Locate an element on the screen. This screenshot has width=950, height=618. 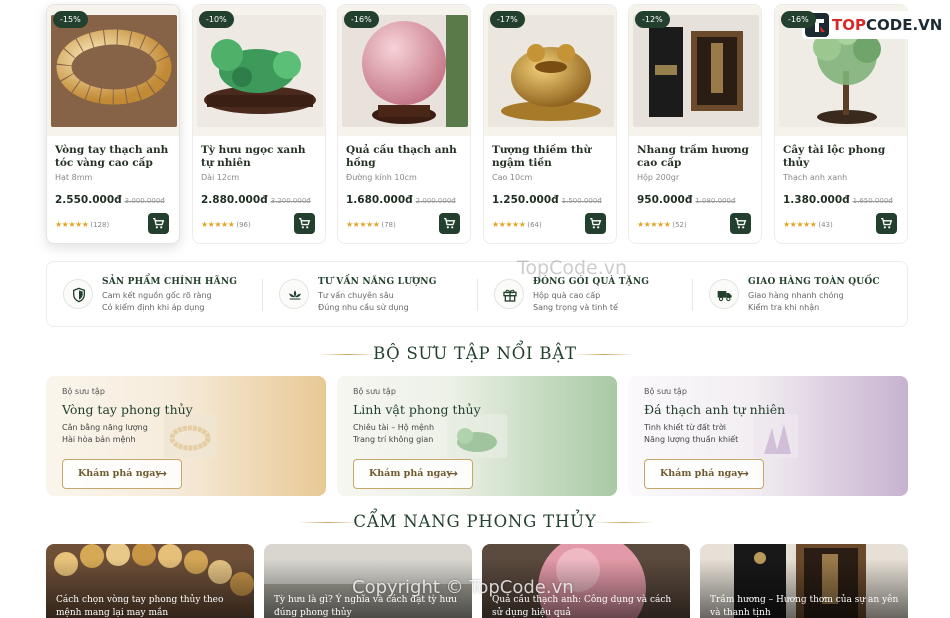
collection-line: Chiêu tài – Hộ mệnh is located at coordinates (394, 427).